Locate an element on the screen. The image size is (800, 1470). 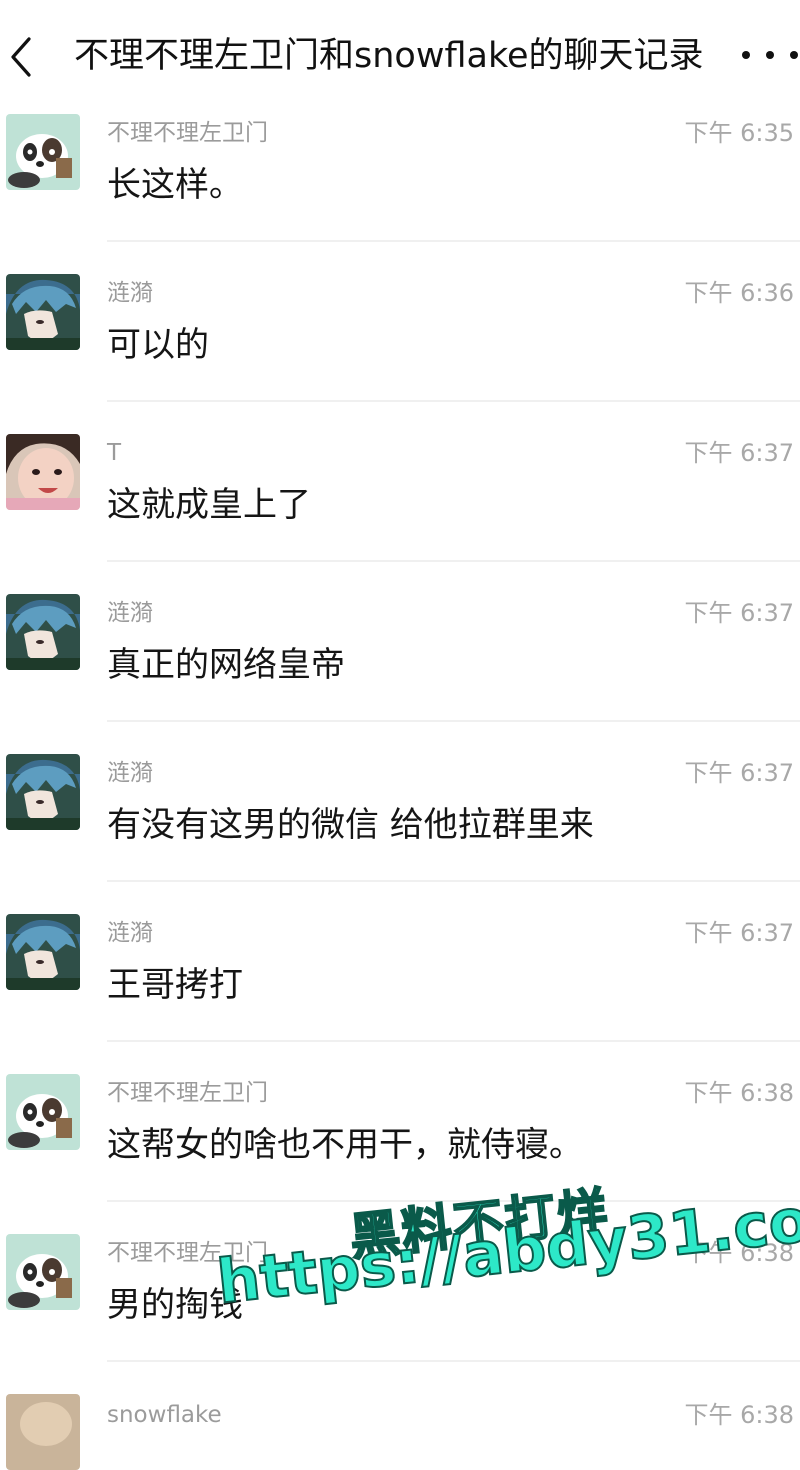
message-time: 下午 6:35 is located at coordinates (739, 133).